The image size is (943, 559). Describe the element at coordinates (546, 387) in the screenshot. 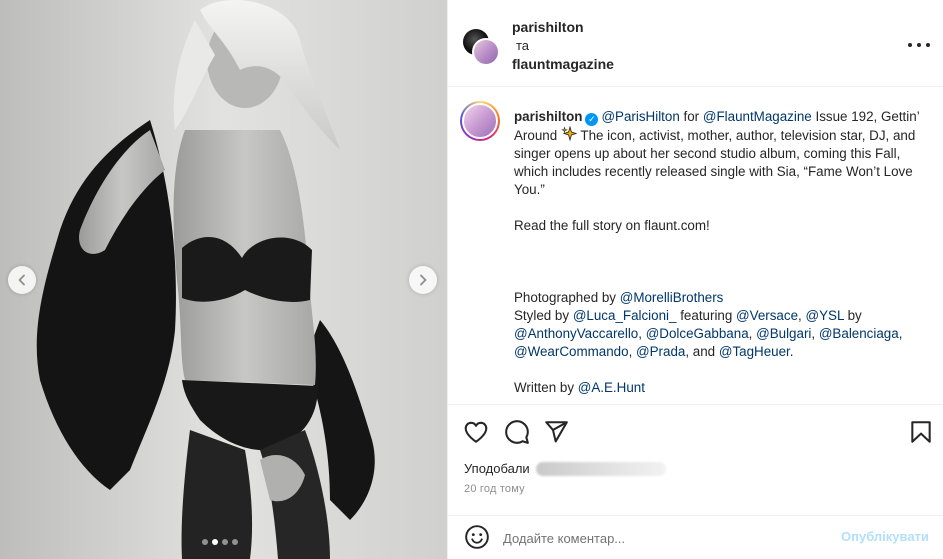

I see `credit-label: Written by` at that location.